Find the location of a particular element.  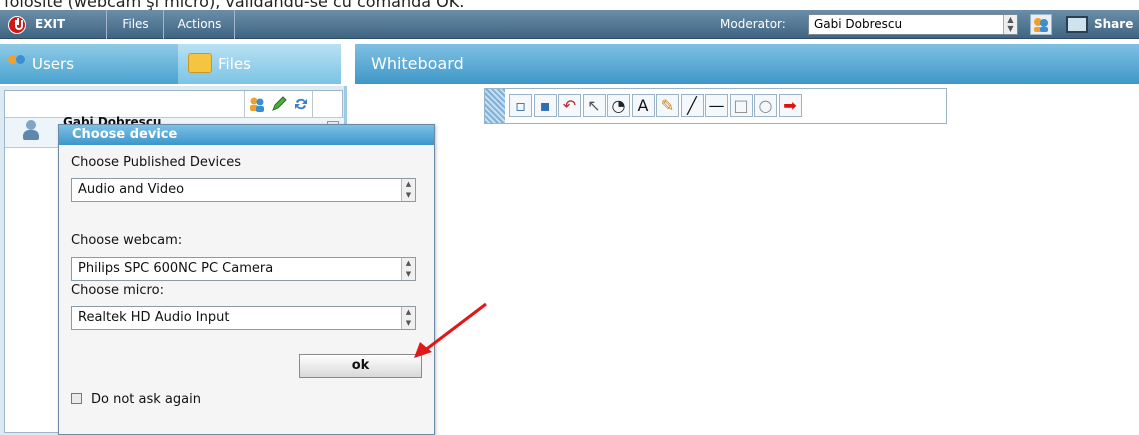

share-desktop-button: Share is located at coordinates (1102, 24).